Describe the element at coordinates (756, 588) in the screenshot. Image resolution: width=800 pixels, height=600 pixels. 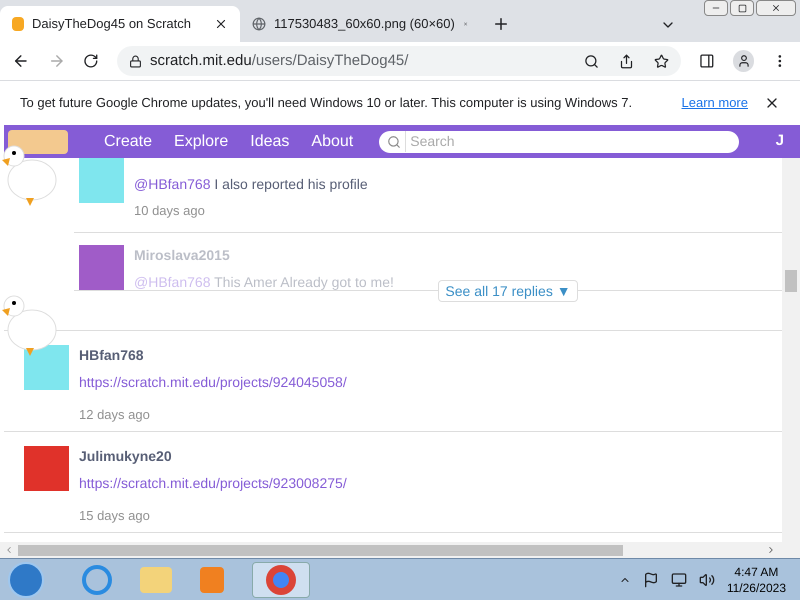
I see `clock-date: 11/26/2023` at that location.